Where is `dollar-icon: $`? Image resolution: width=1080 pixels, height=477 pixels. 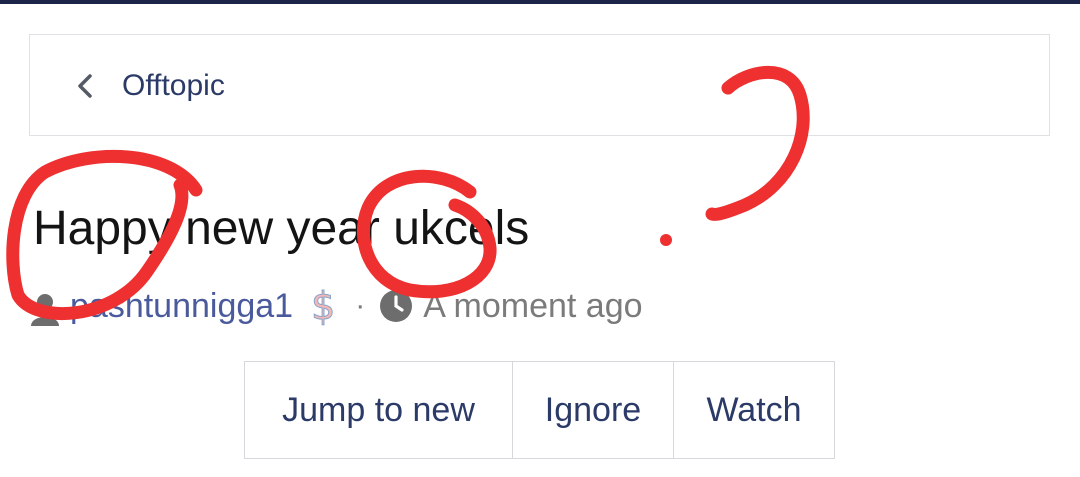
dollar-icon: $ is located at coordinates (323, 306).